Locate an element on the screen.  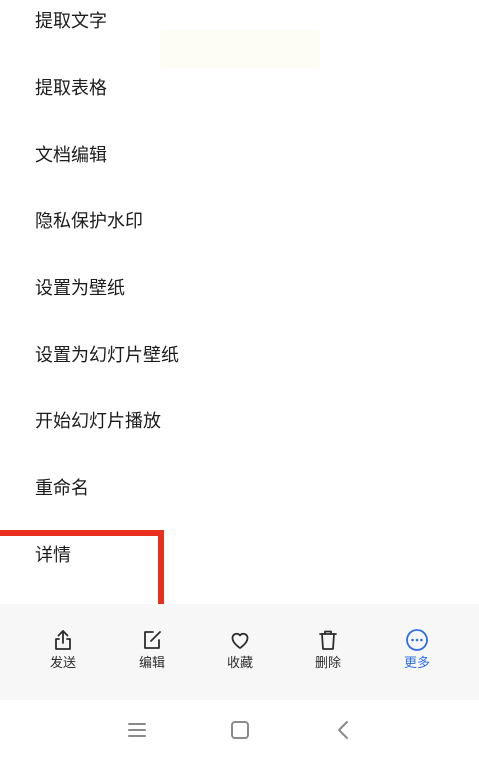
watermark-overlay is located at coordinates (240, 49).